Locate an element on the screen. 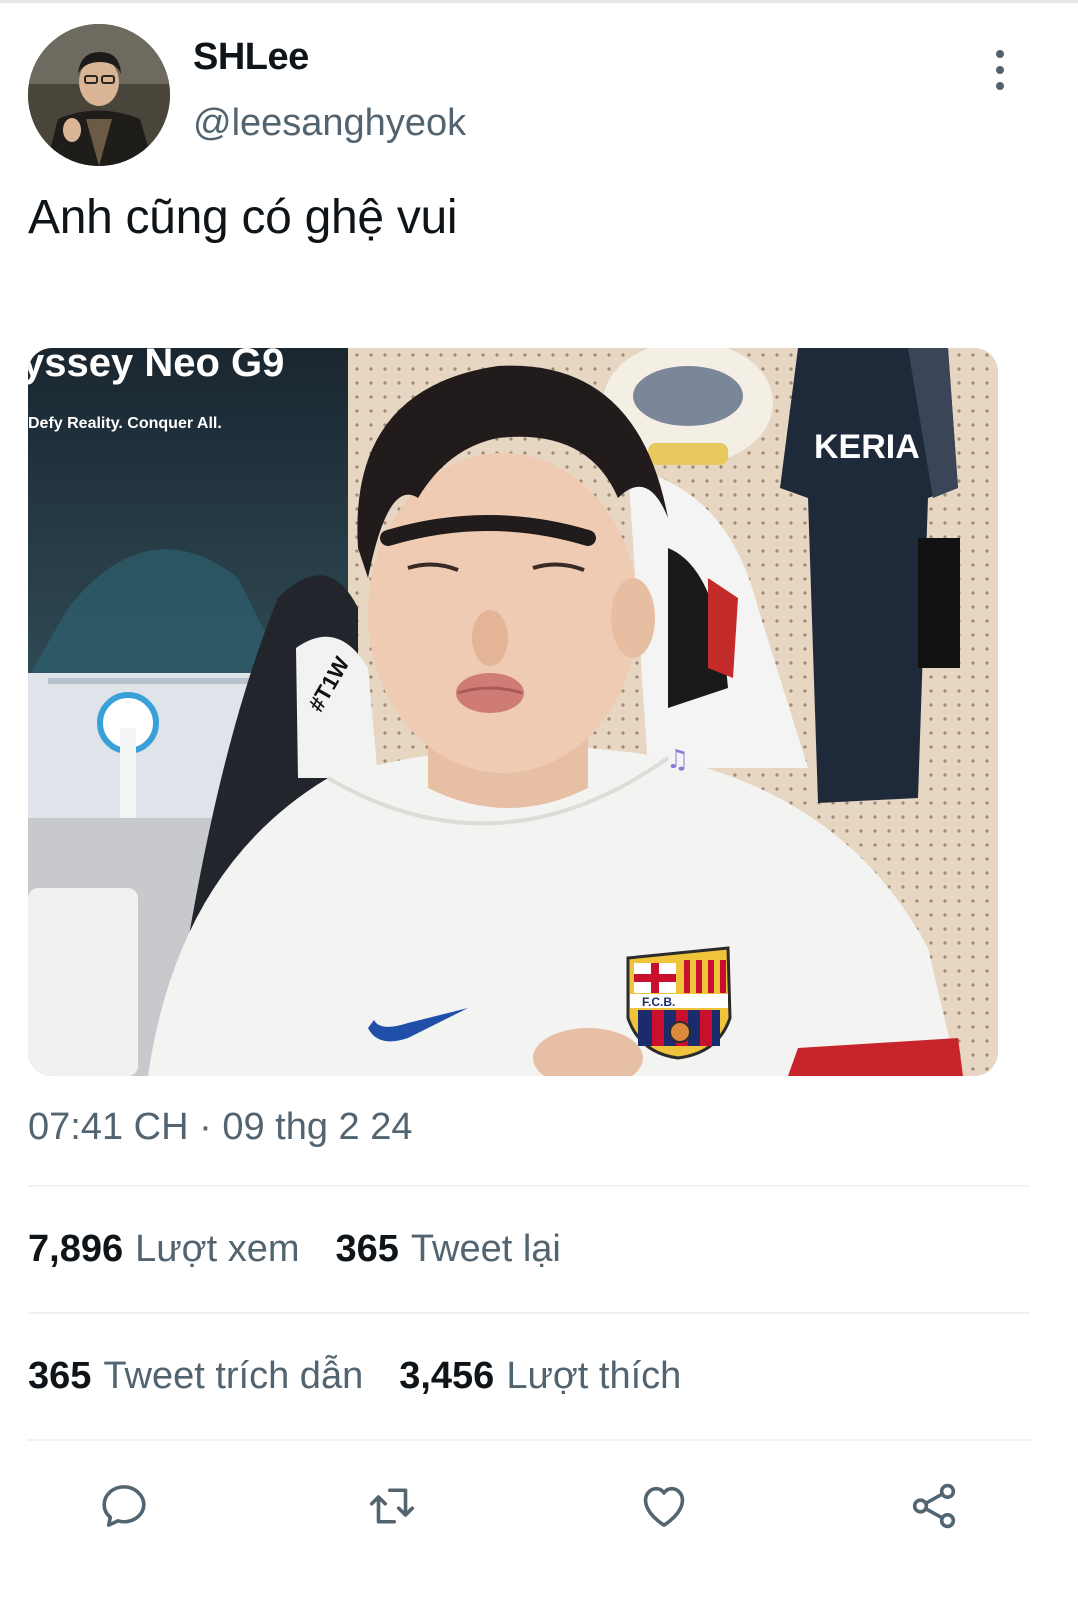 The image size is (1078, 1600). crest-text: F.C.B. is located at coordinates (658, 1002).